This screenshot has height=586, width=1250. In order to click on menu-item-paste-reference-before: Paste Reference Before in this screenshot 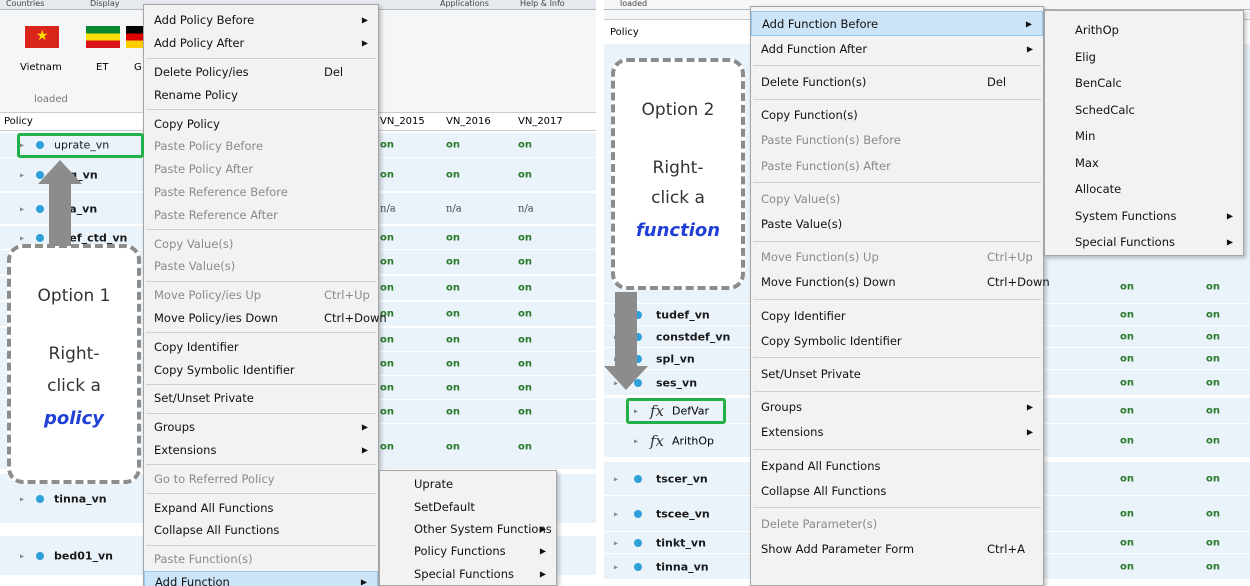, I will do `click(261, 192)`.